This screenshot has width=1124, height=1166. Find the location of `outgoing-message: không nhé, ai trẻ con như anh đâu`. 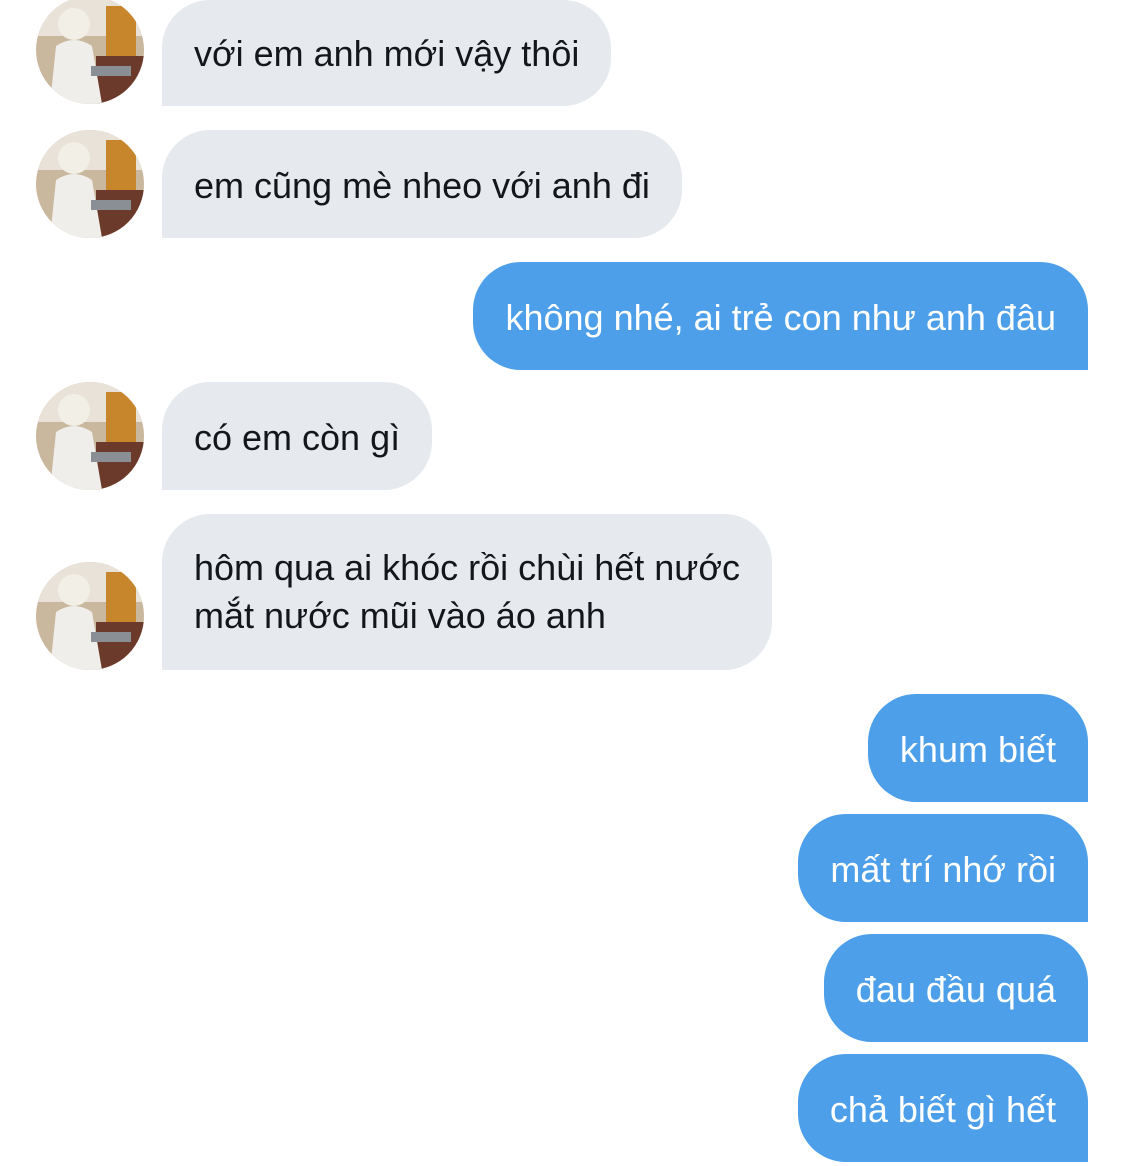

outgoing-message: không nhé, ai trẻ con như anh đâu is located at coordinates (780, 316).